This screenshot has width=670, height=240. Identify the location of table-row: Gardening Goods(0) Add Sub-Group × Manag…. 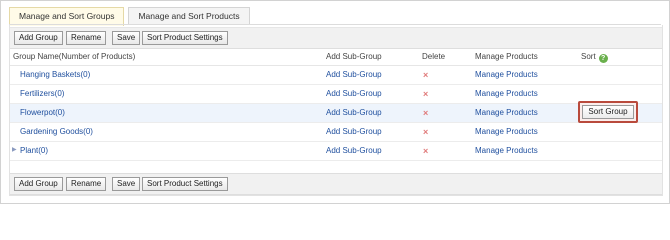
(336, 132).